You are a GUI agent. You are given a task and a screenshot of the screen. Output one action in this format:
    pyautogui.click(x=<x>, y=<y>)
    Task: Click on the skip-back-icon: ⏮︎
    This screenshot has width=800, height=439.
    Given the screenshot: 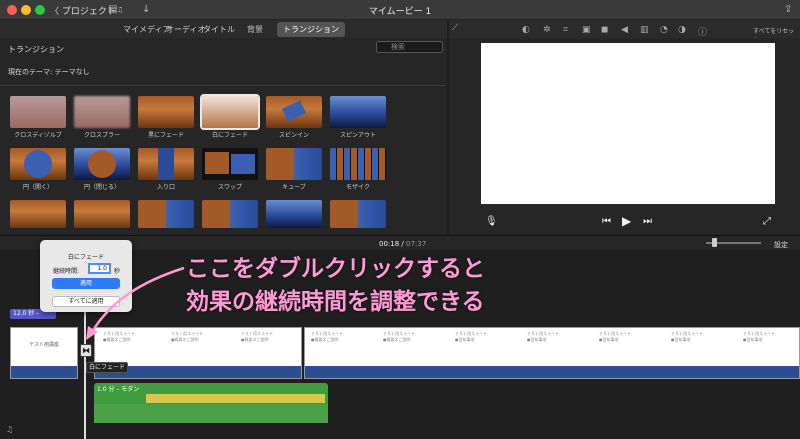 What is the action you would take?
    pyautogui.click(x=606, y=221)
    